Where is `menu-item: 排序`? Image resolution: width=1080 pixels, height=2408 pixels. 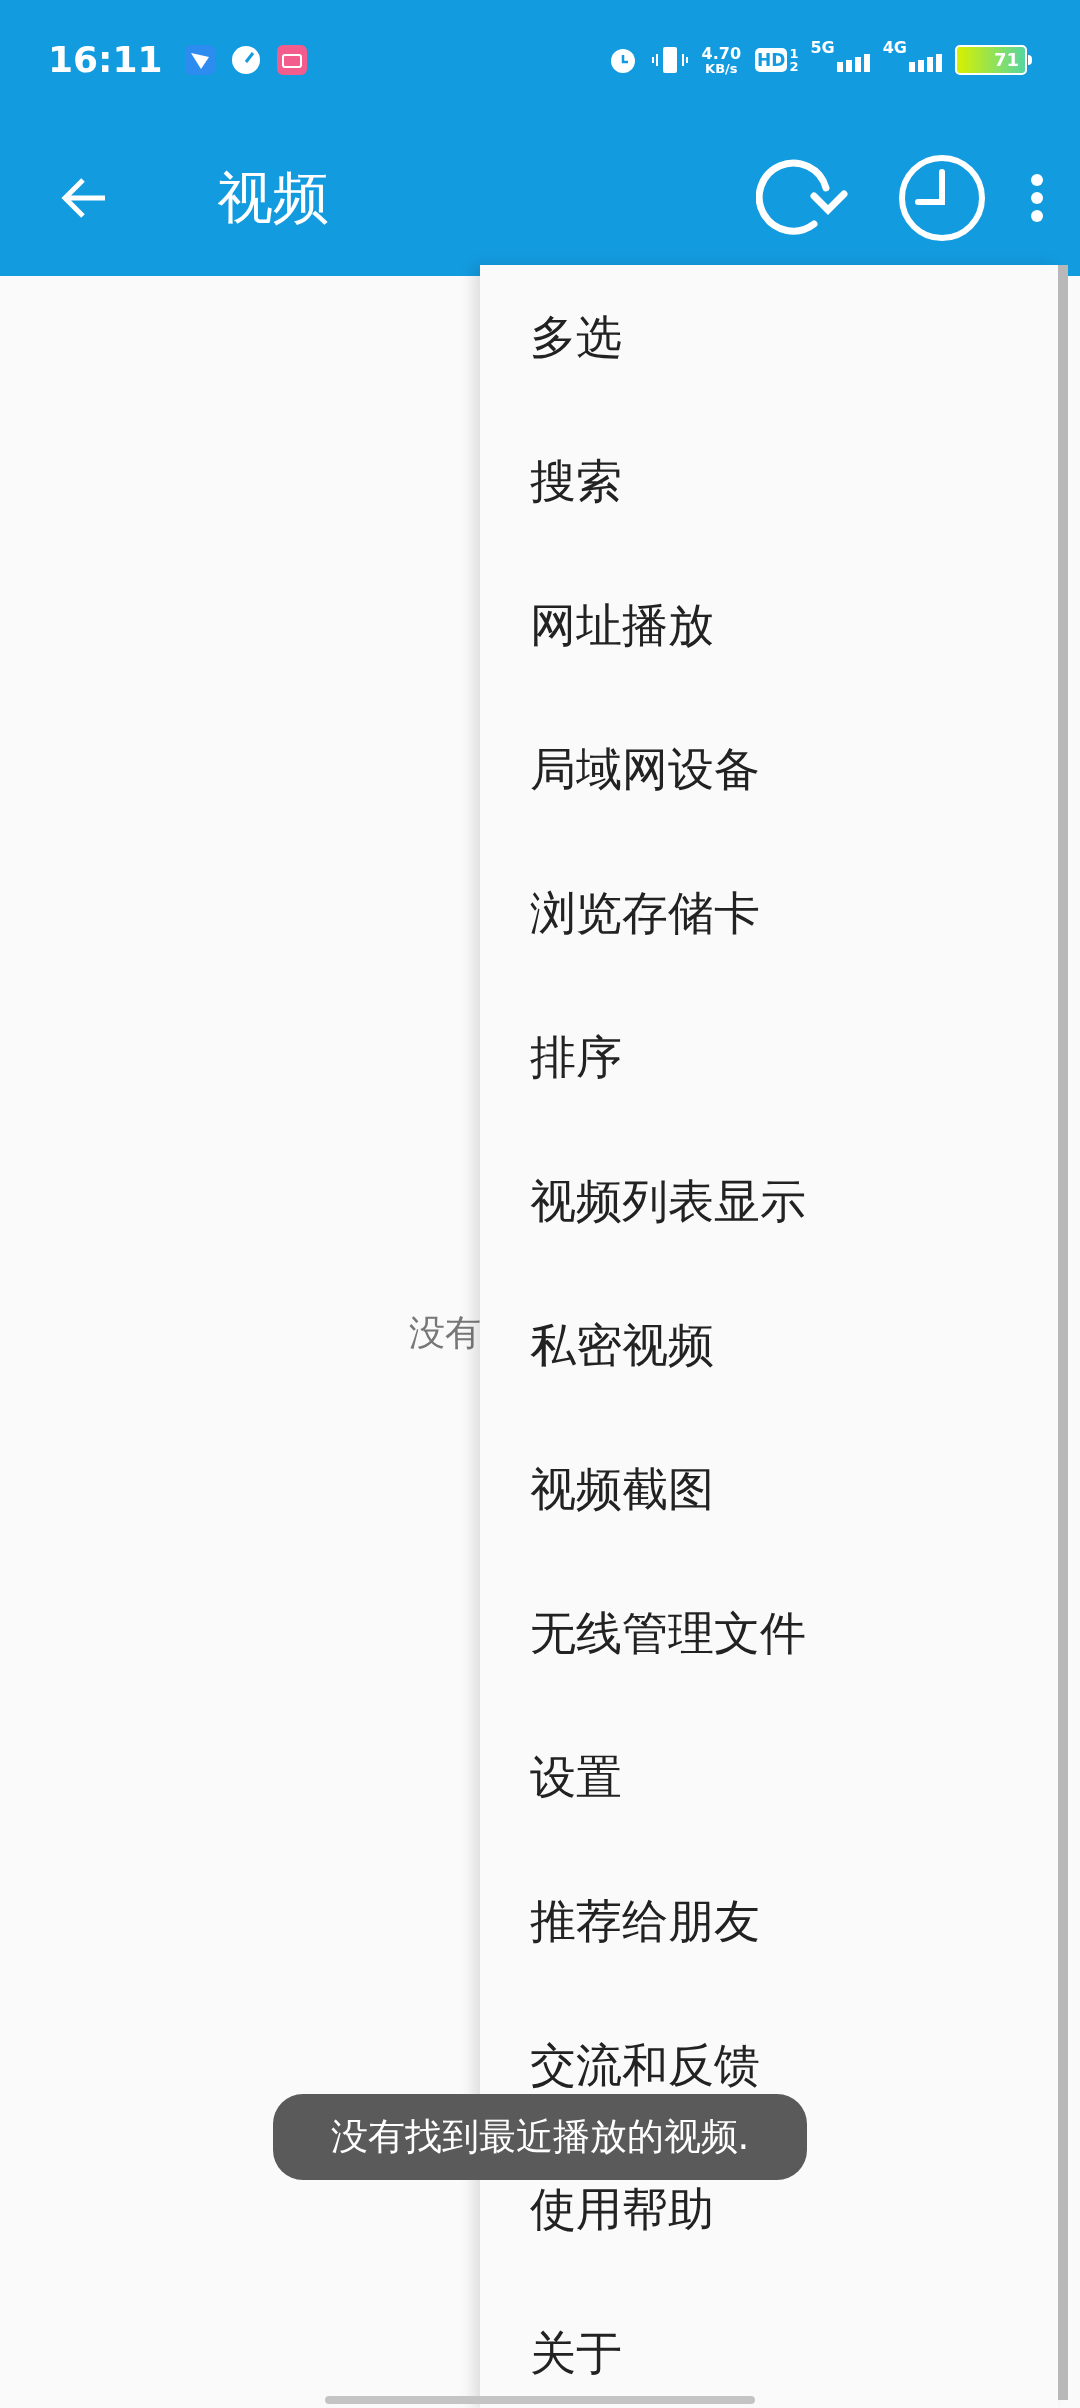 menu-item: 排序 is located at coordinates (576, 1057).